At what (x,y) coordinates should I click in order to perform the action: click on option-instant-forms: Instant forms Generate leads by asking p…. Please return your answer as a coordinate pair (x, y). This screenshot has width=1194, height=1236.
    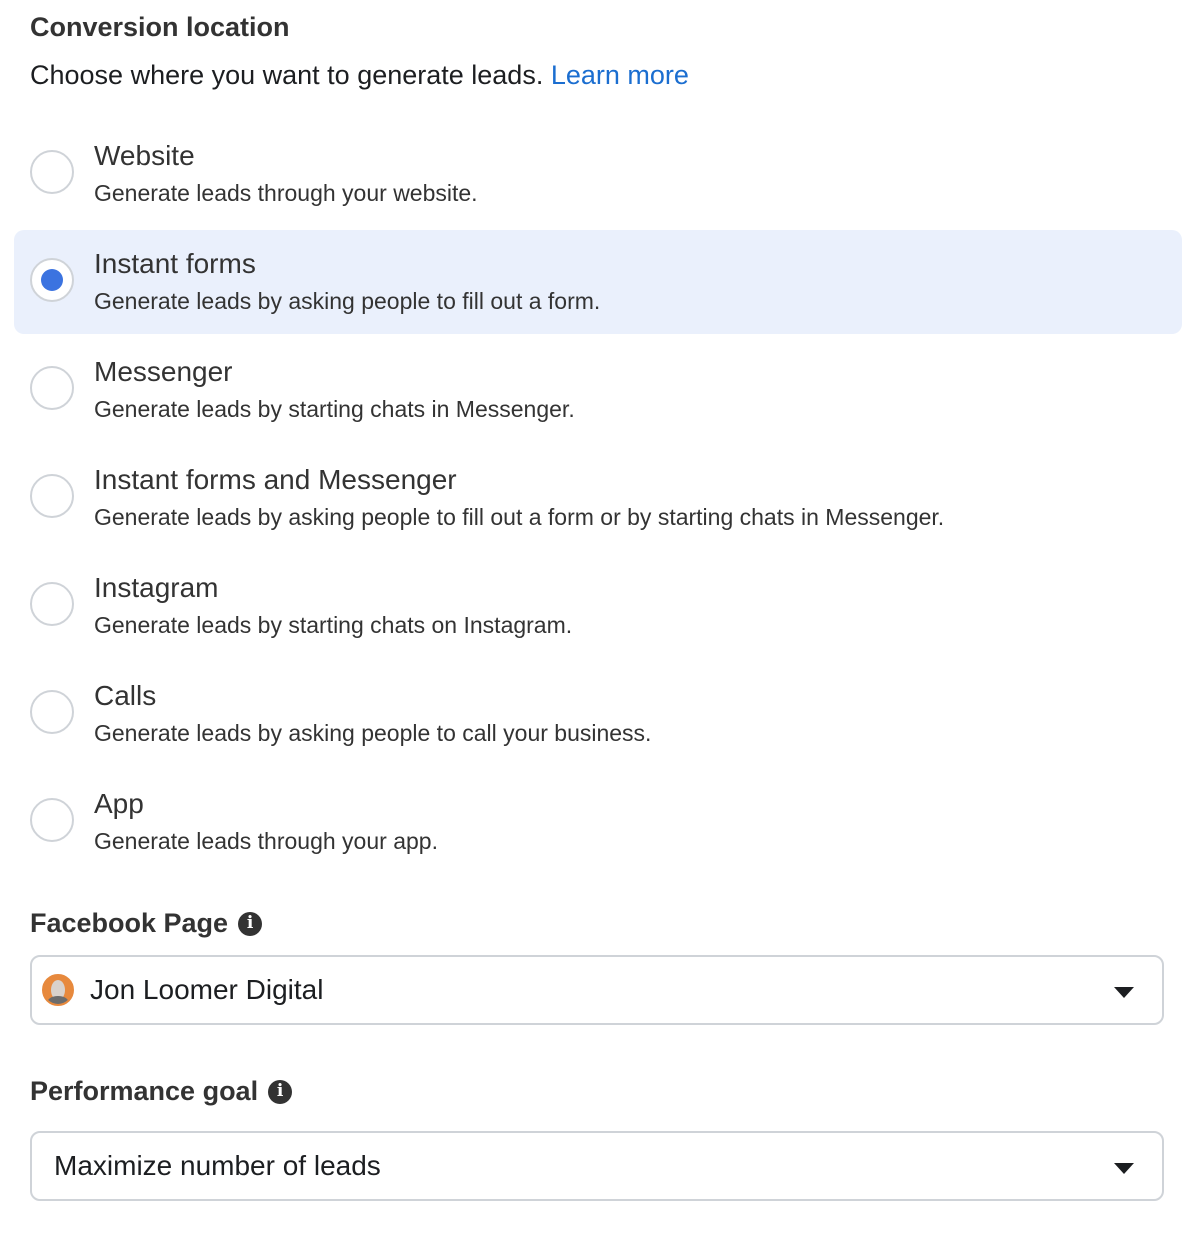
    Looking at the image, I should click on (598, 282).